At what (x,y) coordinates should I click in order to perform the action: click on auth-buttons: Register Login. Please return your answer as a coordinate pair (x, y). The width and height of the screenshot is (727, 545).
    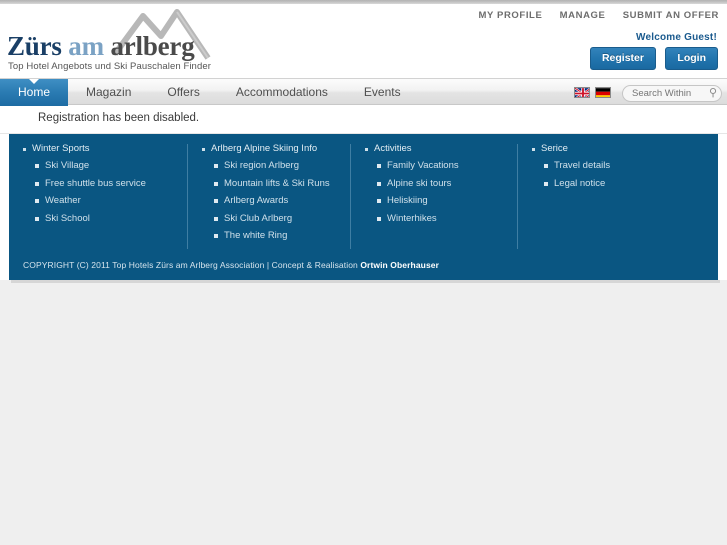
    Looking at the image, I should click on (651, 58).